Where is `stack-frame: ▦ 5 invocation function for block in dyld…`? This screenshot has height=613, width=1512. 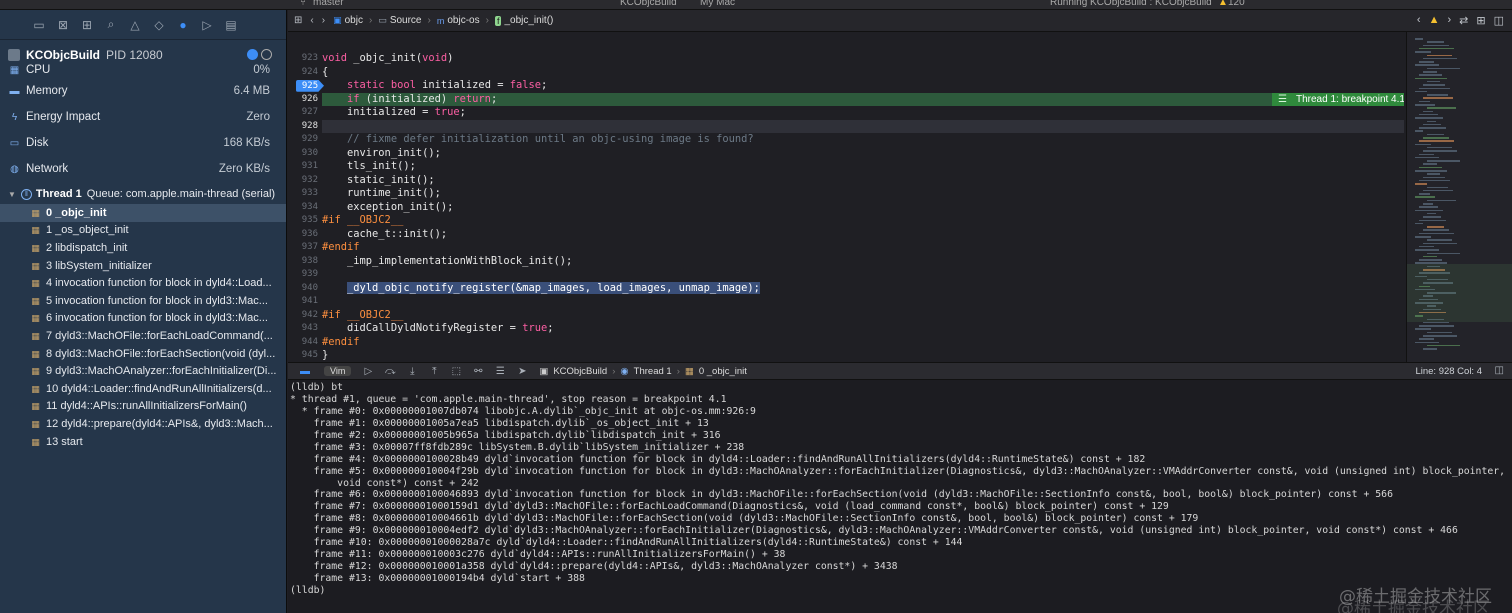
stack-frame: ▦ 5 invocation function for block in dyld… is located at coordinates (143, 301).